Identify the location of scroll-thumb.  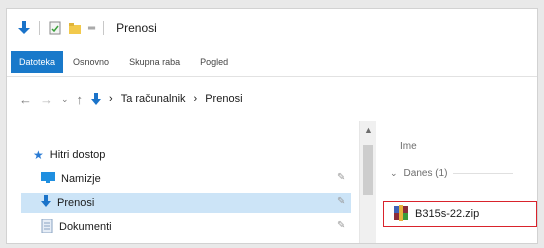
(368, 170).